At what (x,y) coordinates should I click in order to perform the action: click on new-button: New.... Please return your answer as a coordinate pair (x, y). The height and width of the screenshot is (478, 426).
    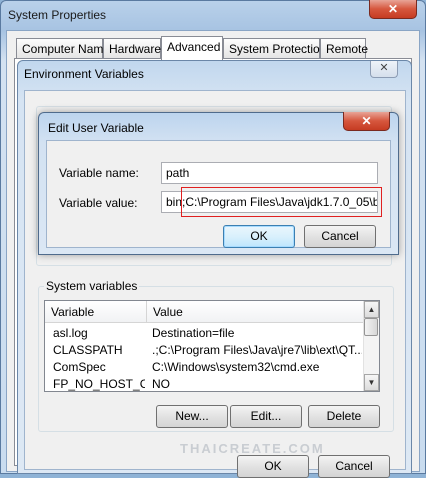
    Looking at the image, I should click on (192, 416).